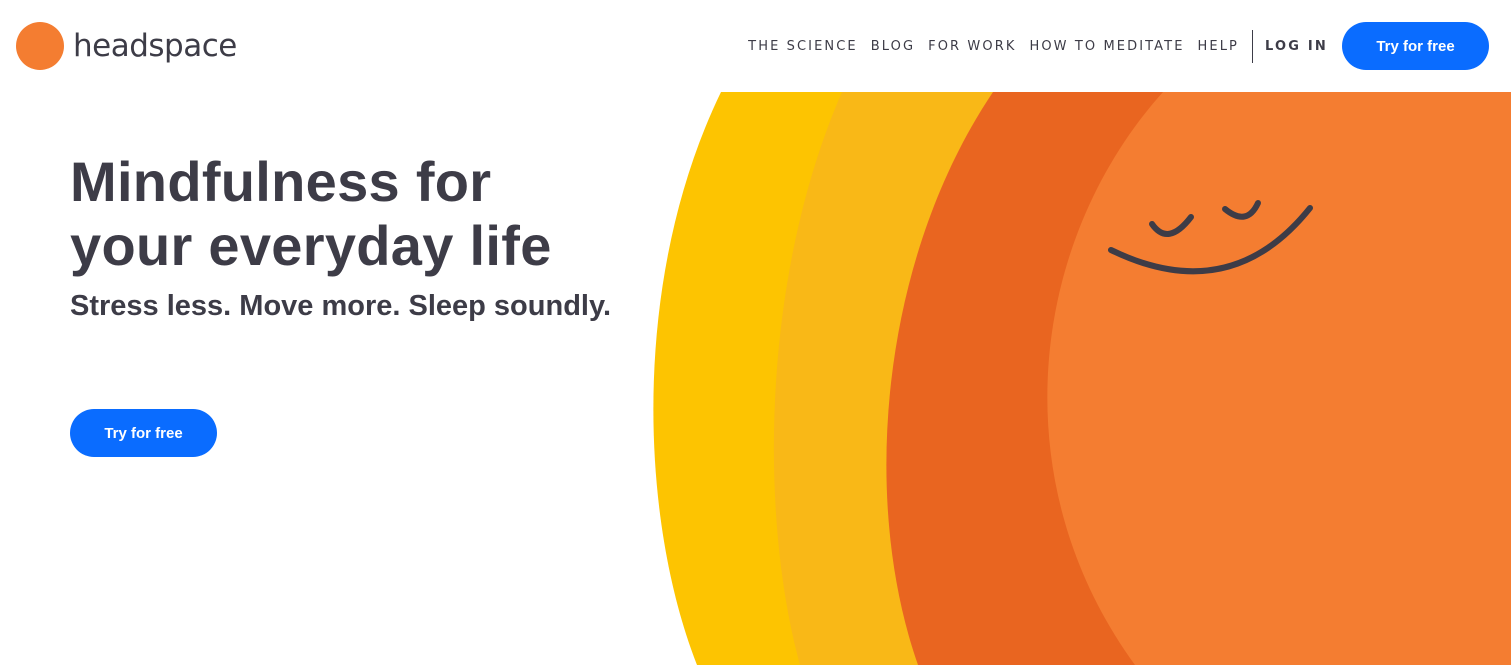  I want to click on nav-link-for-work: FOR WORK, so click(972, 46).